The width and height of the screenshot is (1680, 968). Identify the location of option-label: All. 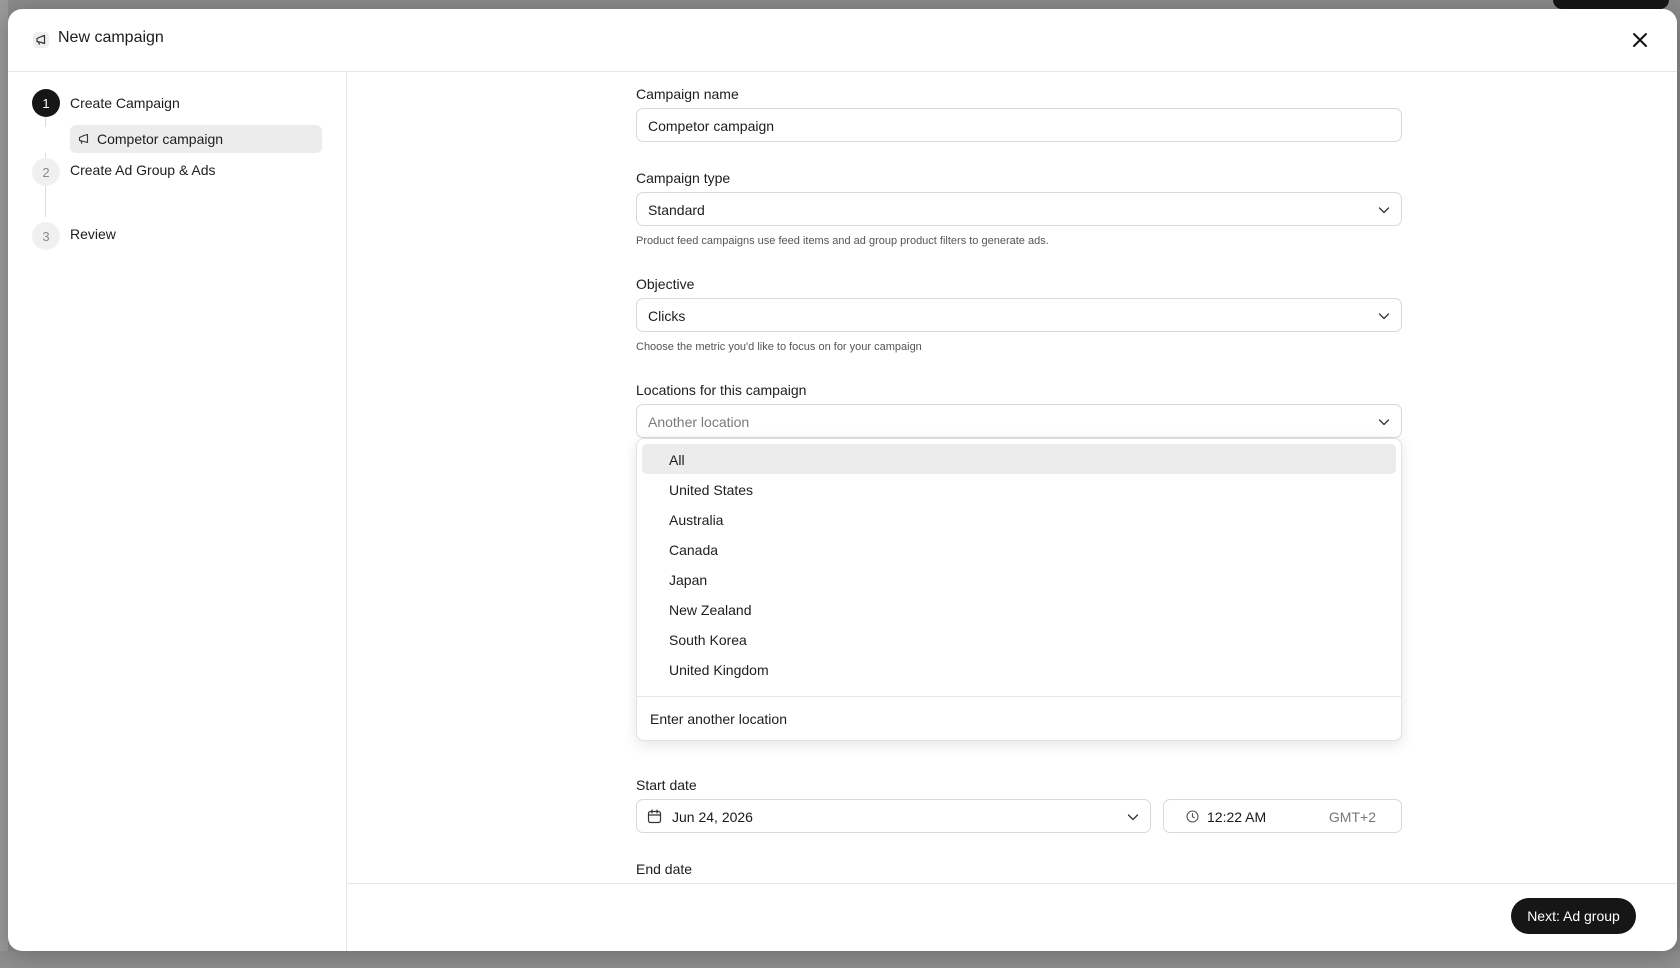
(677, 460).